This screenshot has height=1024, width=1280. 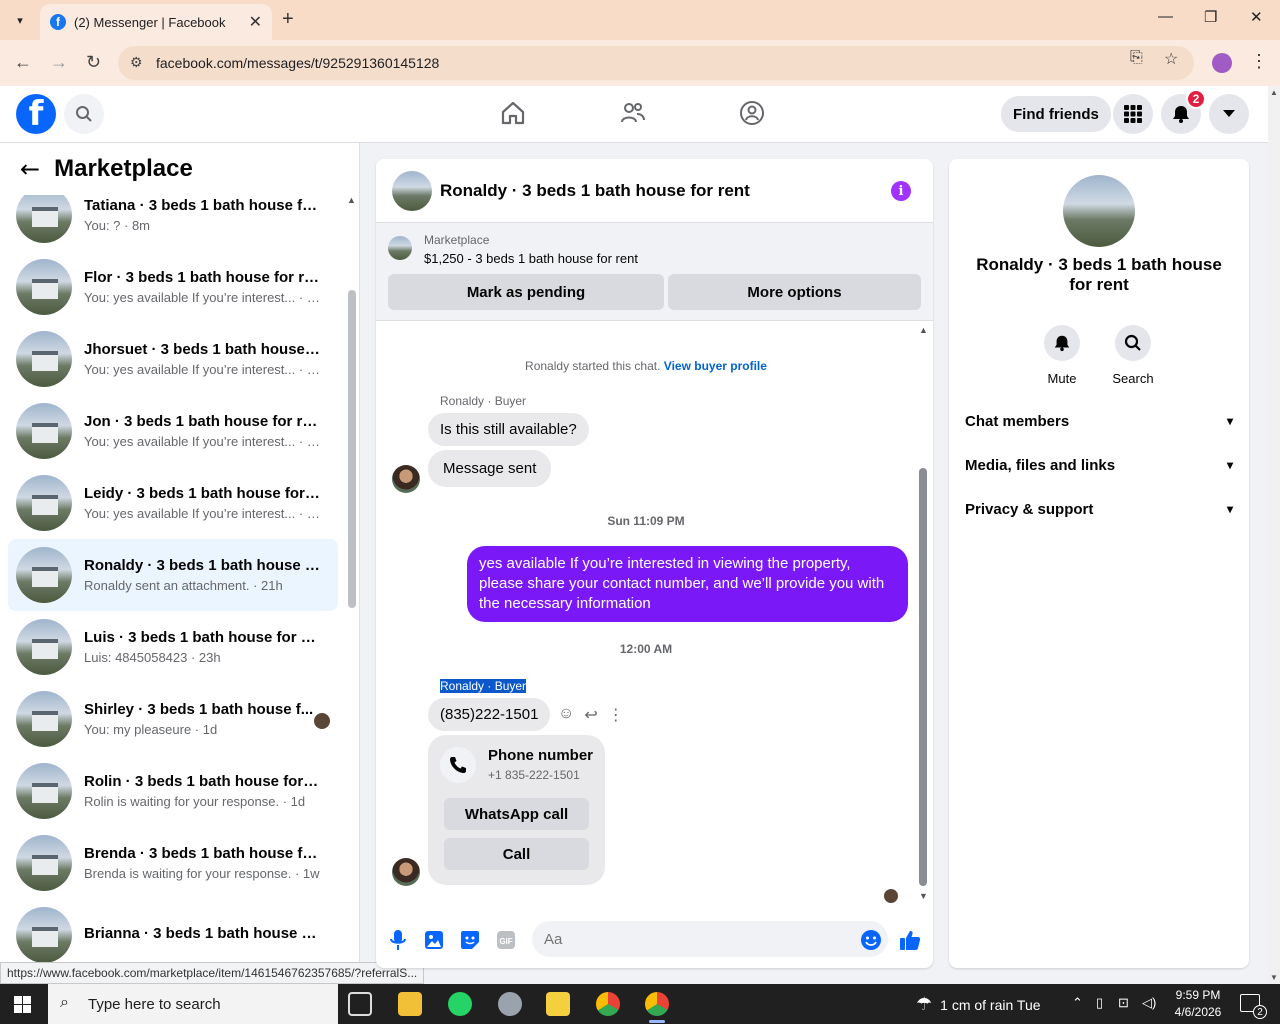 What do you see at coordinates (513, 114) in the screenshot?
I see `home-nav-icon` at bounding box center [513, 114].